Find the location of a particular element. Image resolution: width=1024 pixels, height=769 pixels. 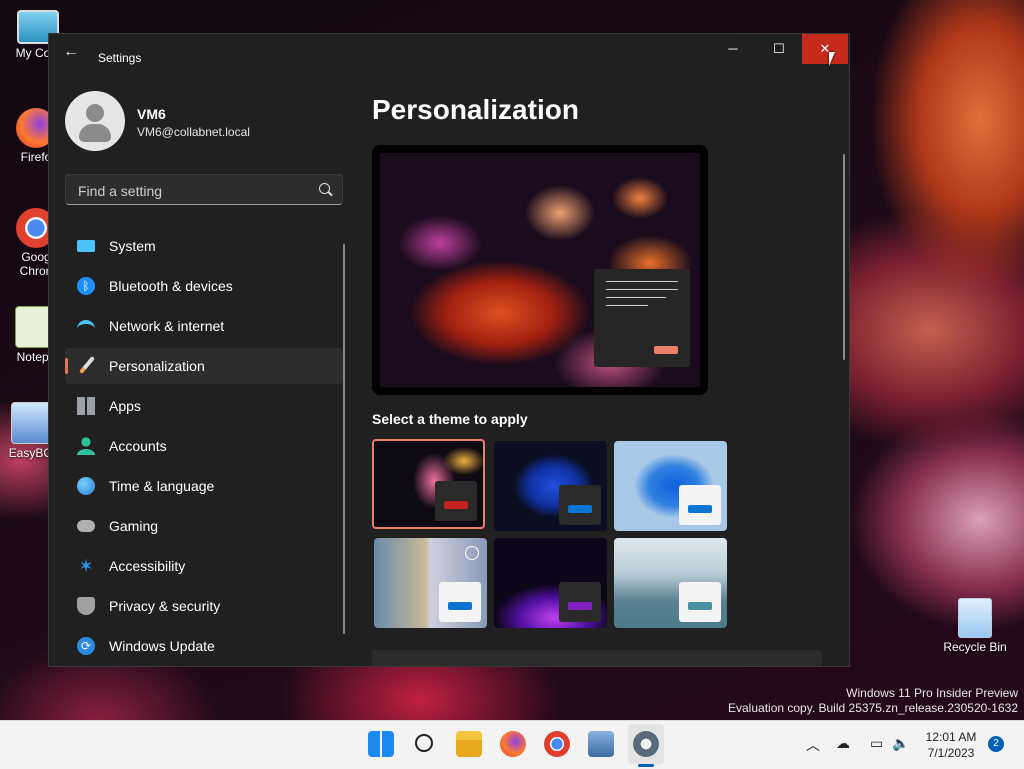

clock-date: 7/1/2023 is located at coordinates (951, 753).